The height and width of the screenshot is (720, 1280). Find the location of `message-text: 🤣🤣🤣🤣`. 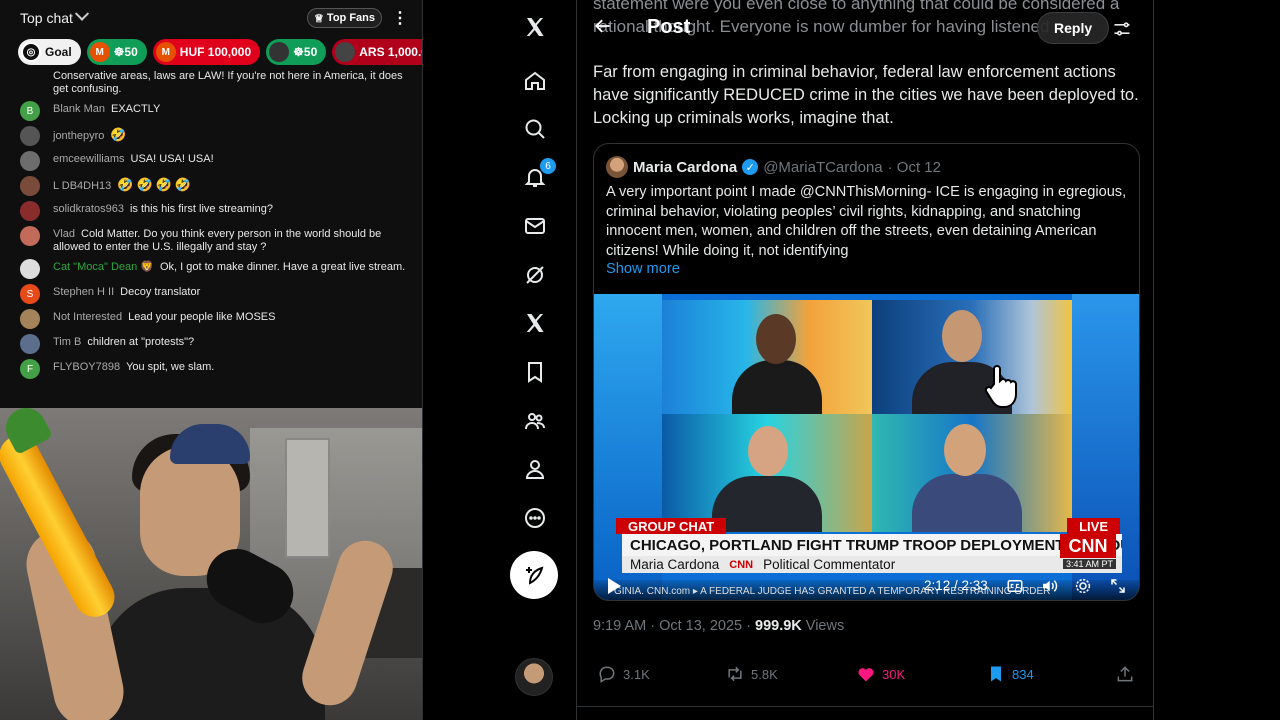

message-text: 🤣🤣🤣🤣 is located at coordinates (156, 184).